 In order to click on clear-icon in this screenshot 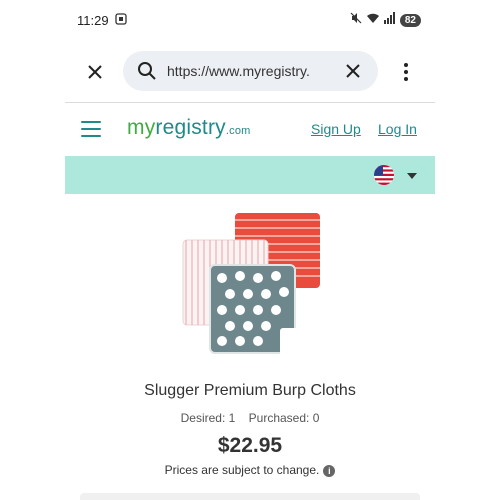, I will do `click(353, 73)`.